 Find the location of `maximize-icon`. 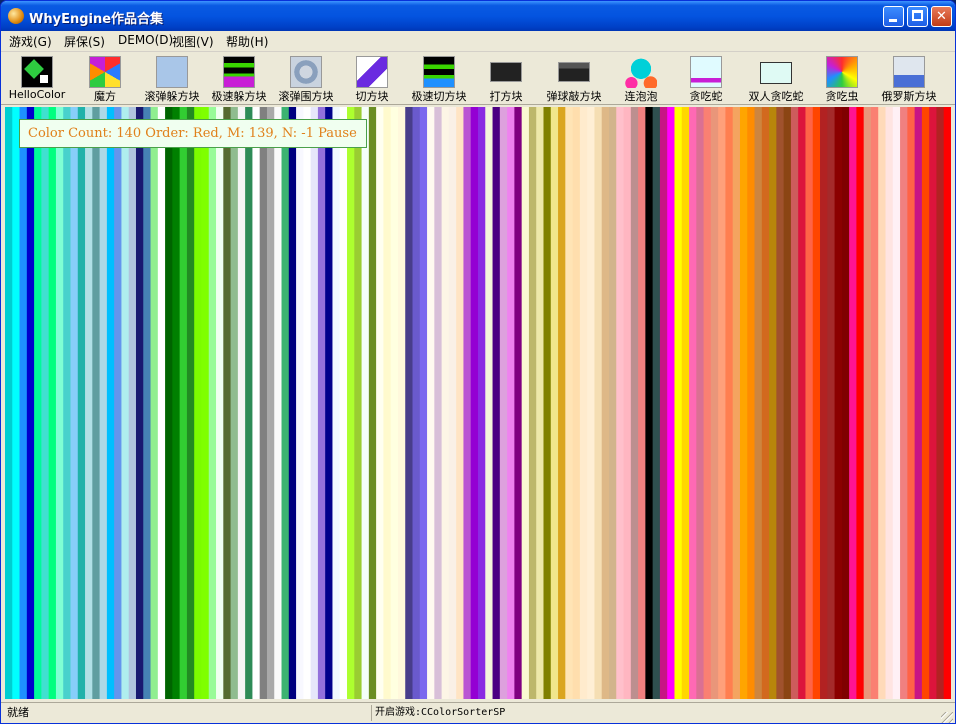

maximize-icon is located at coordinates (917, 15).